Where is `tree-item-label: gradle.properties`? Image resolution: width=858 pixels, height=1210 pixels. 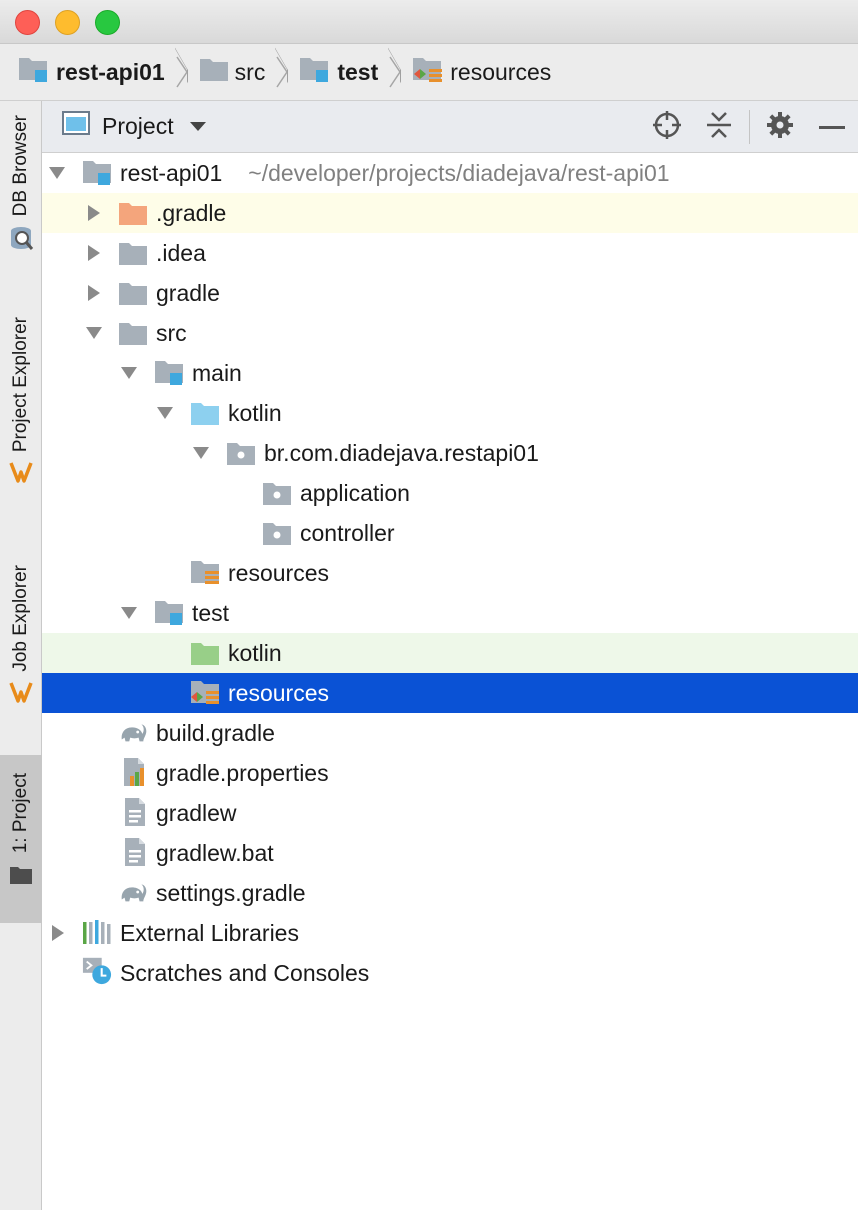
tree-item-label: gradle.properties is located at coordinates (242, 772).